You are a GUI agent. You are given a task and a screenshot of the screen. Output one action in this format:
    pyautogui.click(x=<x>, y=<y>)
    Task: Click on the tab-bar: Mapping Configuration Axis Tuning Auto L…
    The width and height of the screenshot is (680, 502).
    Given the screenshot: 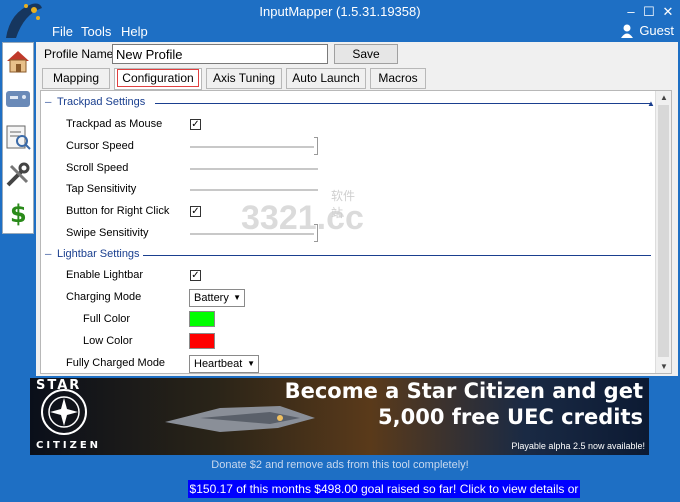 What is the action you would take?
    pyautogui.click(x=357, y=79)
    